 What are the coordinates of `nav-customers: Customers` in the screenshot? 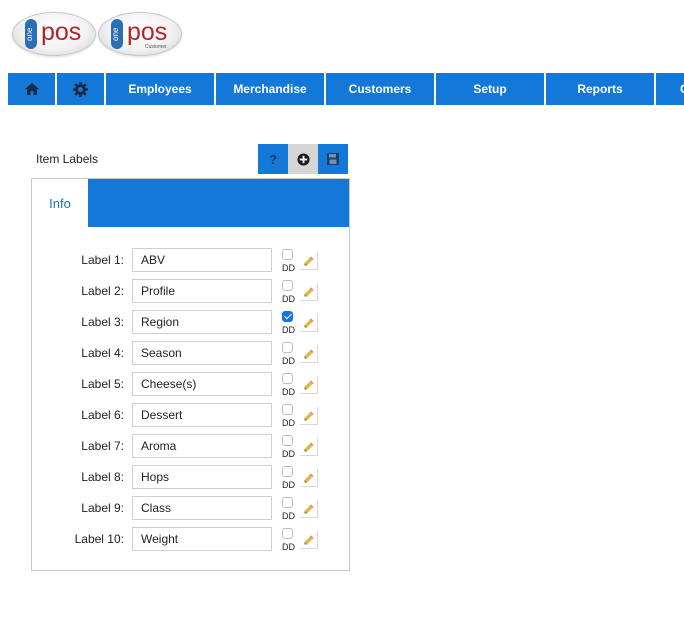 It's located at (380, 89).